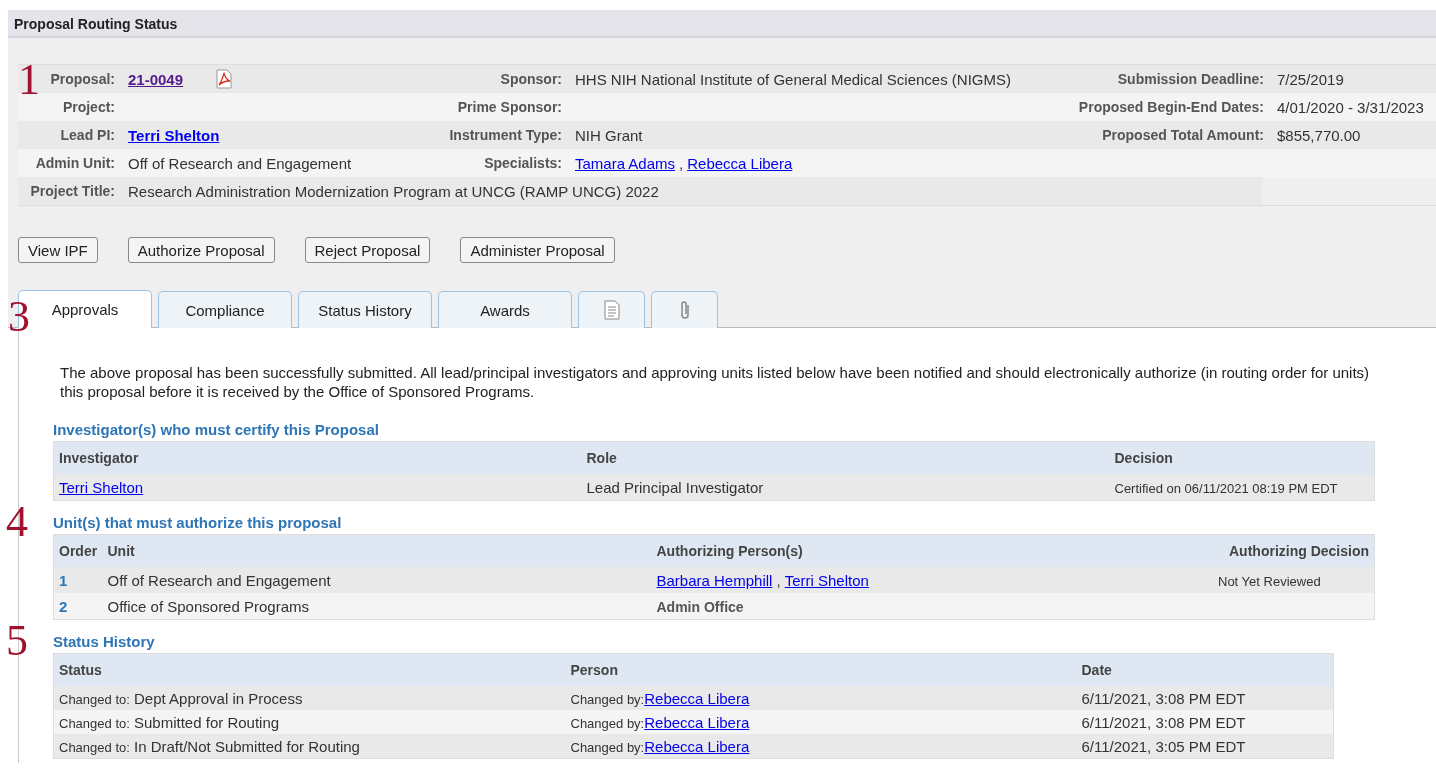 The image size is (1436, 775). What do you see at coordinates (1143, 458) in the screenshot?
I see `column-header: Decision` at bounding box center [1143, 458].